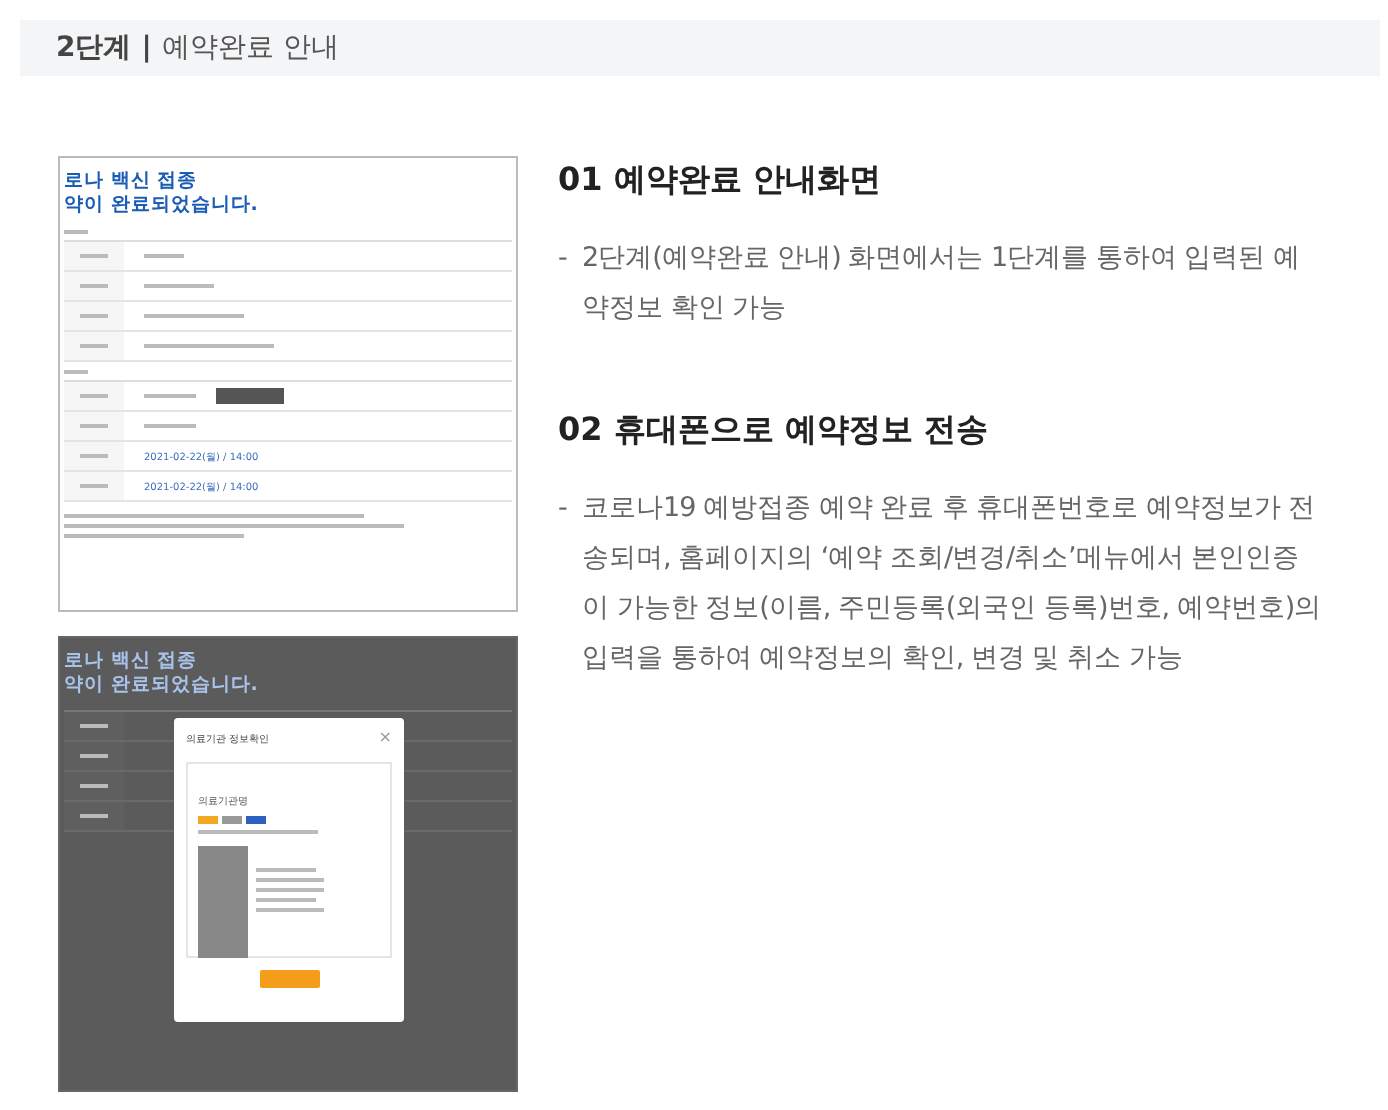 This screenshot has width=1388, height=1110. Describe the element at coordinates (94, 48) in the screenshot. I see `step-label: 2단계` at that location.